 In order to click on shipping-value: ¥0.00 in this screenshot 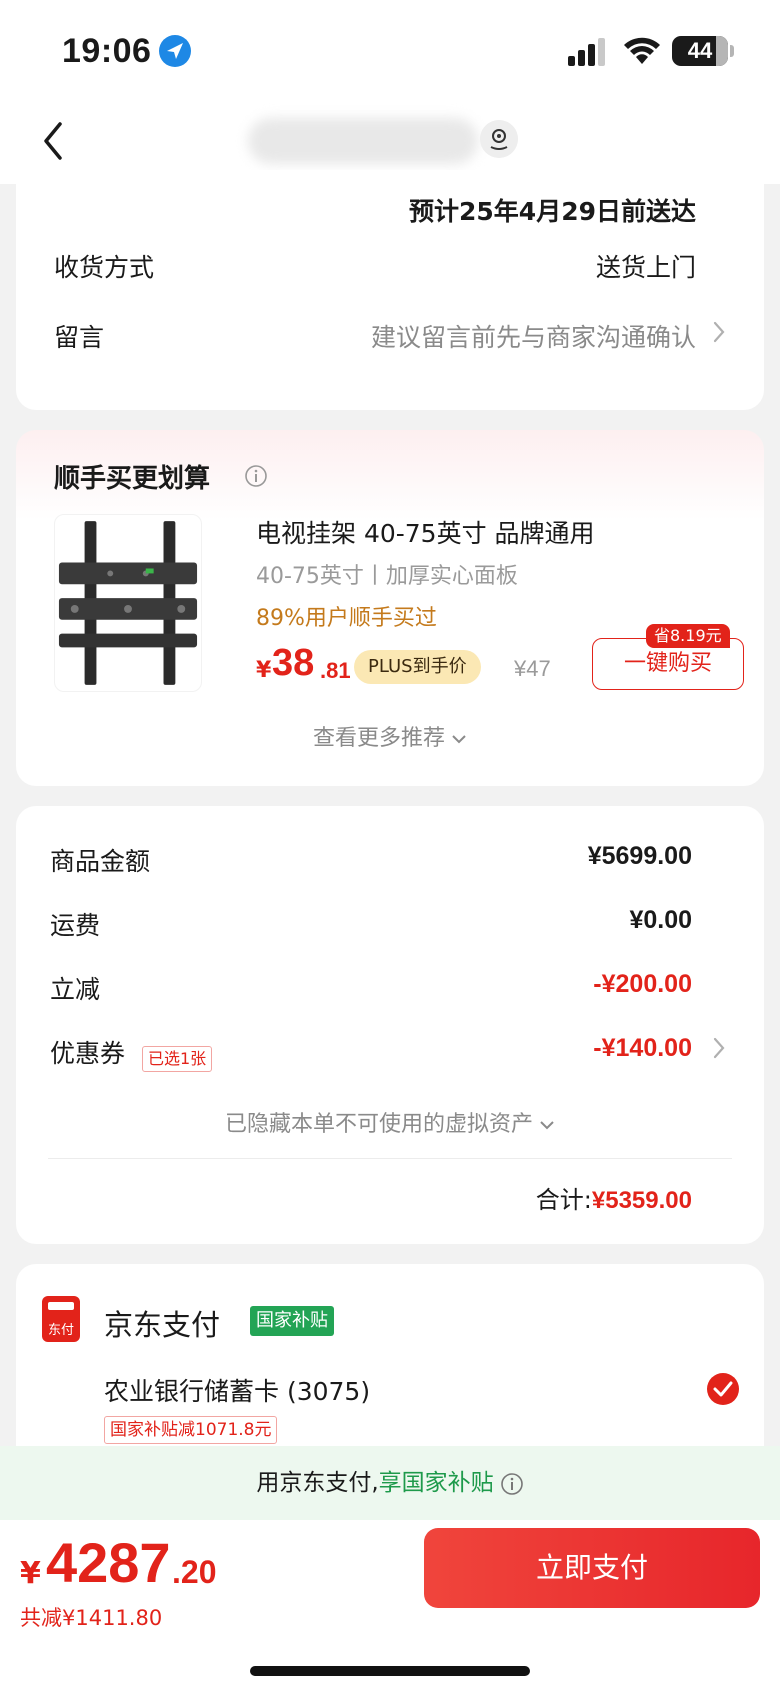, I will do `click(660, 920)`.